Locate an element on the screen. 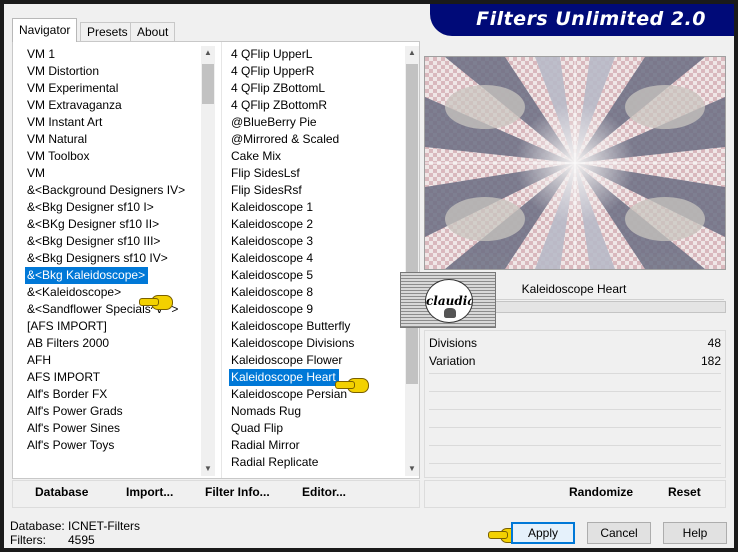 This screenshot has height=552, width=738. filter-item: Kaleidoscope Butterfly is located at coordinates (319, 326).